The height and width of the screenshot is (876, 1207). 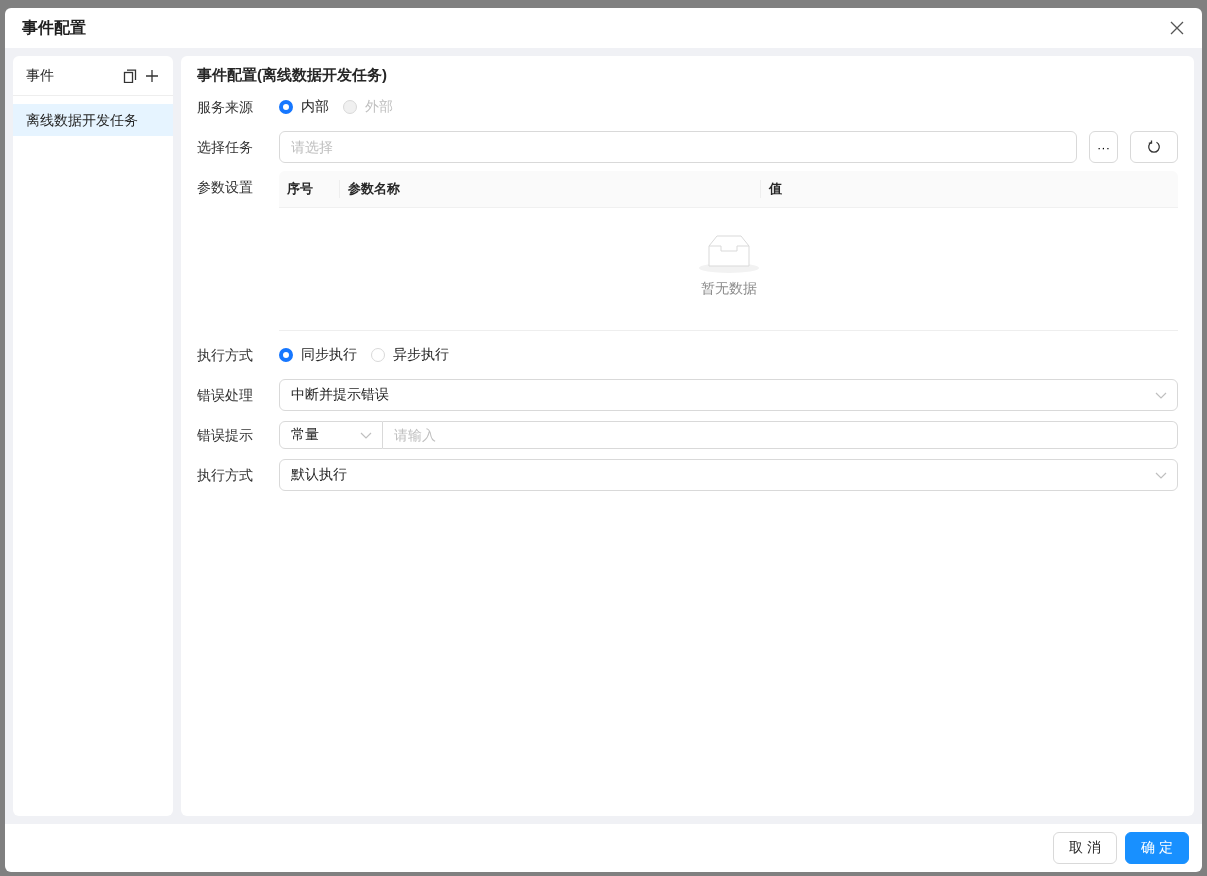 What do you see at coordinates (93, 120) in the screenshot?
I see `event-item: 离线数据开发任务` at bounding box center [93, 120].